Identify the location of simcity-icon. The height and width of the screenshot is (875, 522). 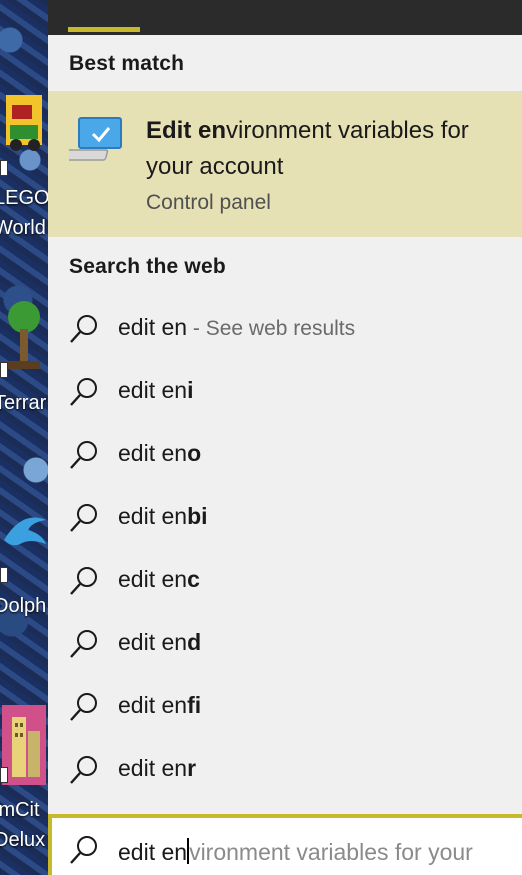
(24, 745).